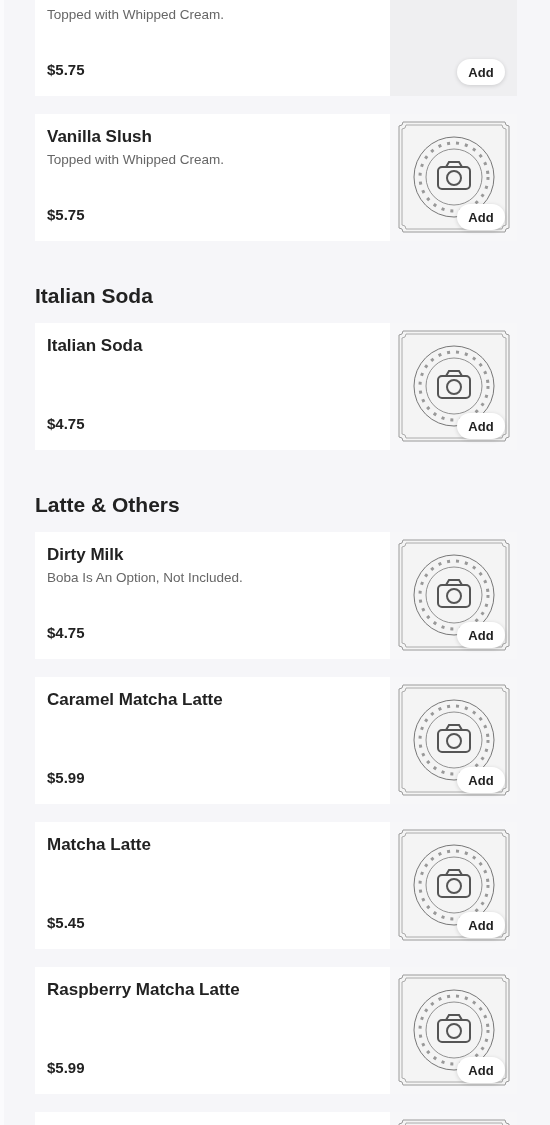  What do you see at coordinates (94, 296) in the screenshot?
I see `section-heading: Italian Soda` at bounding box center [94, 296].